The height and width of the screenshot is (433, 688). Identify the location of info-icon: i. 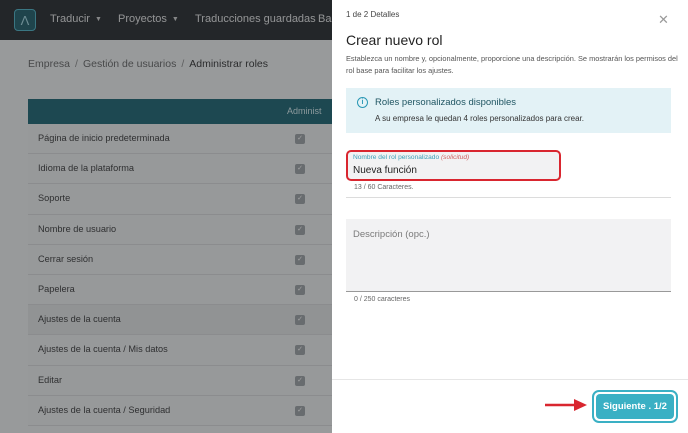
(362, 102).